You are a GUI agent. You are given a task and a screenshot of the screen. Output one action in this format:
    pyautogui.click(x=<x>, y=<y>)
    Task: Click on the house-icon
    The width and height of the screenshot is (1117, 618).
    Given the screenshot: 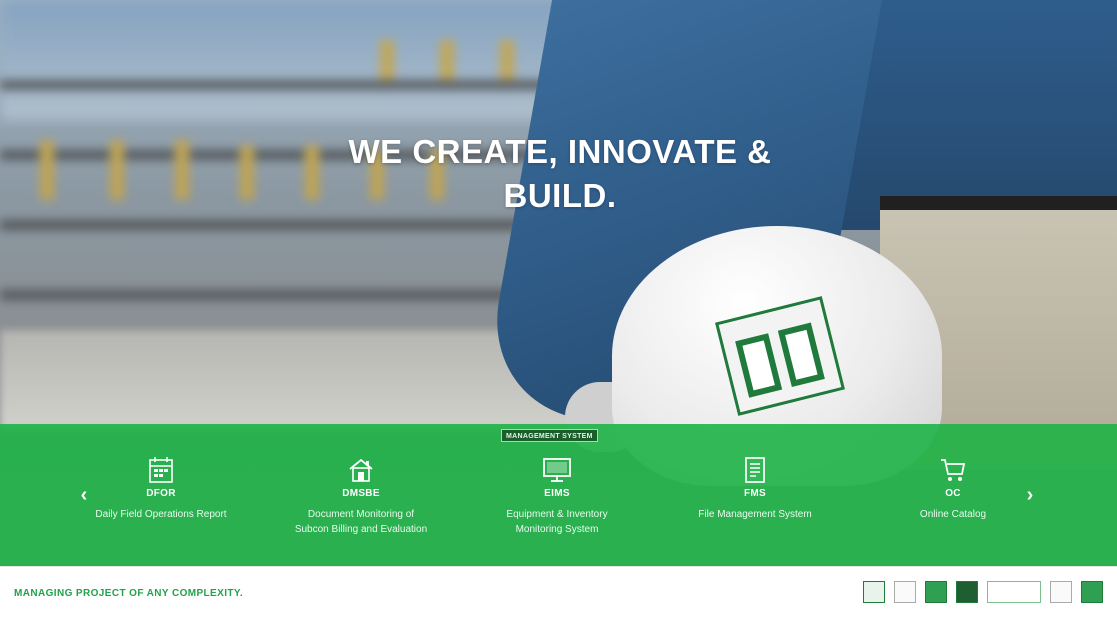 What is the action you would take?
    pyautogui.click(x=361, y=470)
    